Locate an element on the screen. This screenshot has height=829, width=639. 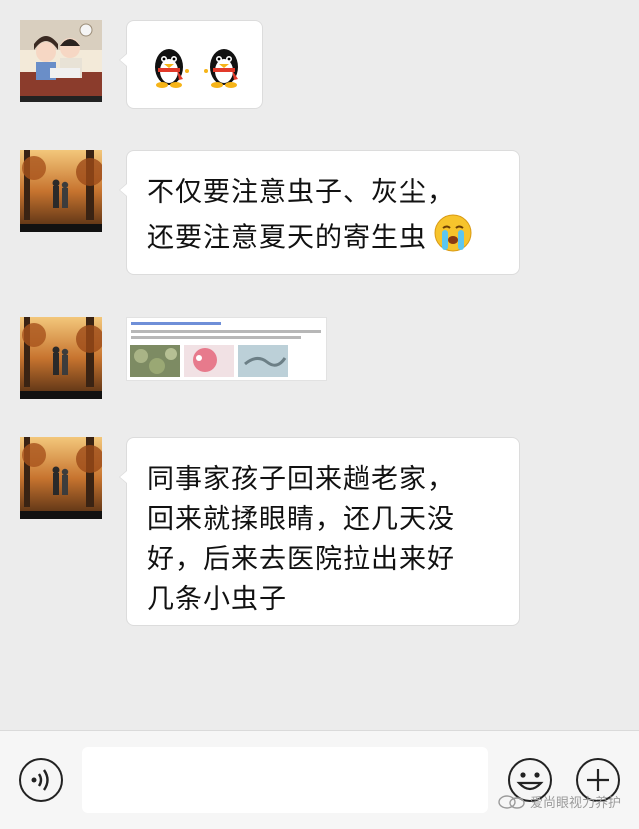
input-bar: 爱尚眼视力养护 is located at coordinates (319, 779).